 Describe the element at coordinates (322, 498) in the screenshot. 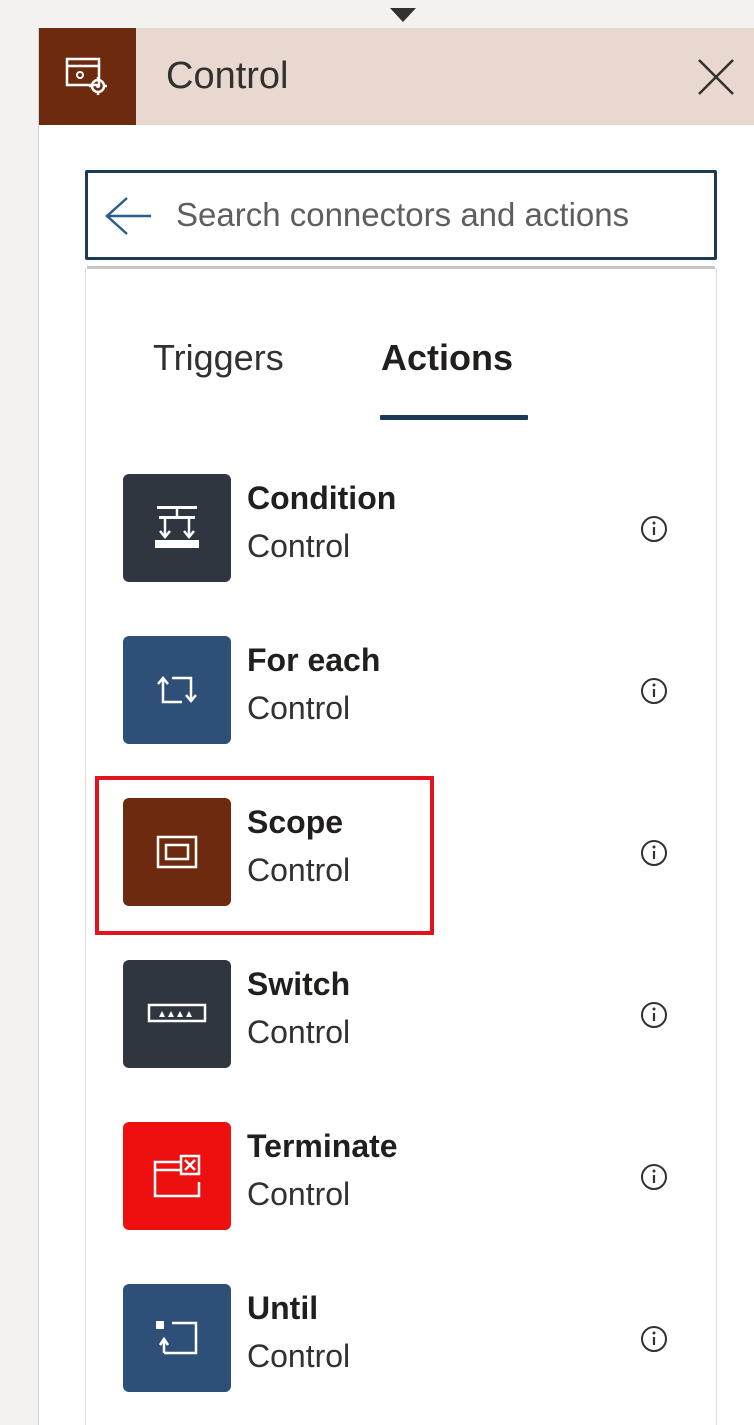

I see `action-title: Condition` at that location.